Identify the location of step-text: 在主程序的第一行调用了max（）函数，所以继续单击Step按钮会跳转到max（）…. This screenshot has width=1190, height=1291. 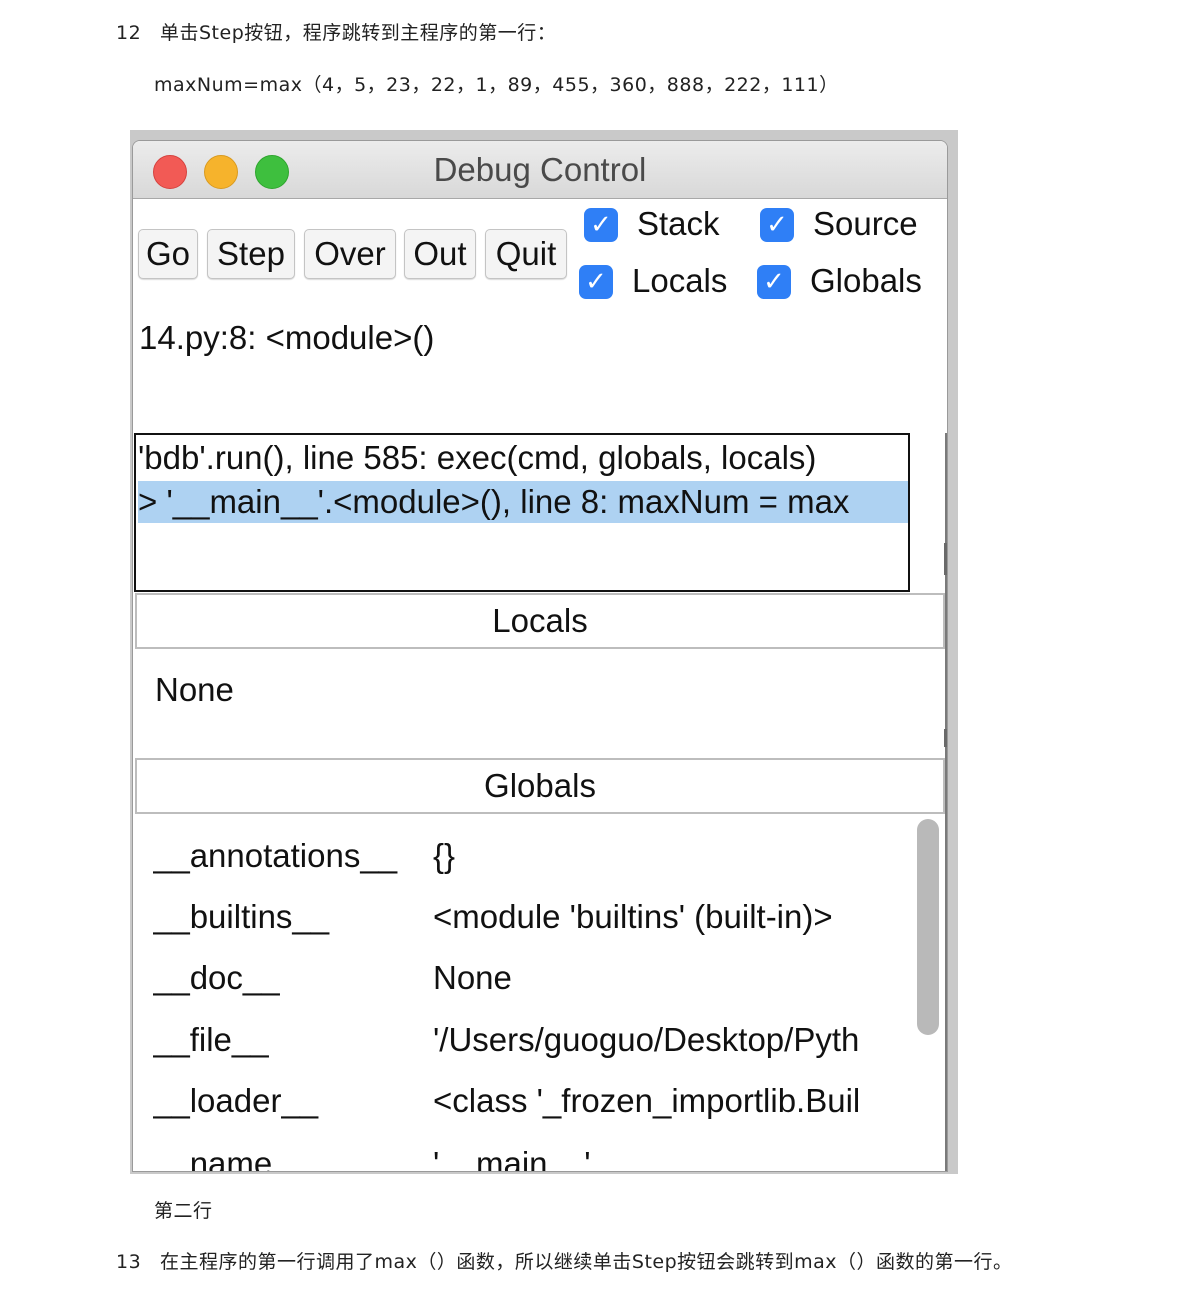
(586, 1262).